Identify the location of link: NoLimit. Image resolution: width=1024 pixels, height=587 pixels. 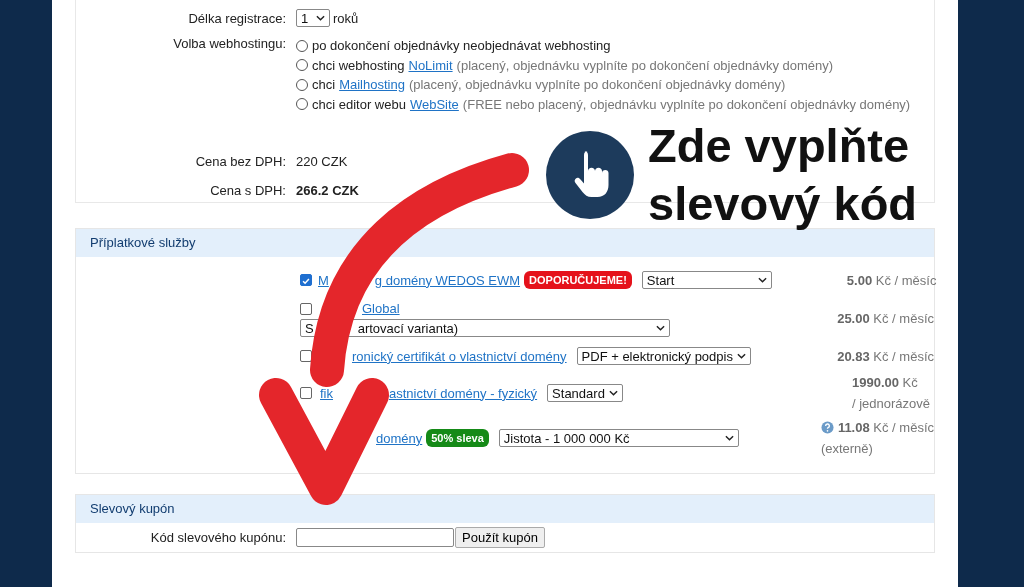
(430, 65).